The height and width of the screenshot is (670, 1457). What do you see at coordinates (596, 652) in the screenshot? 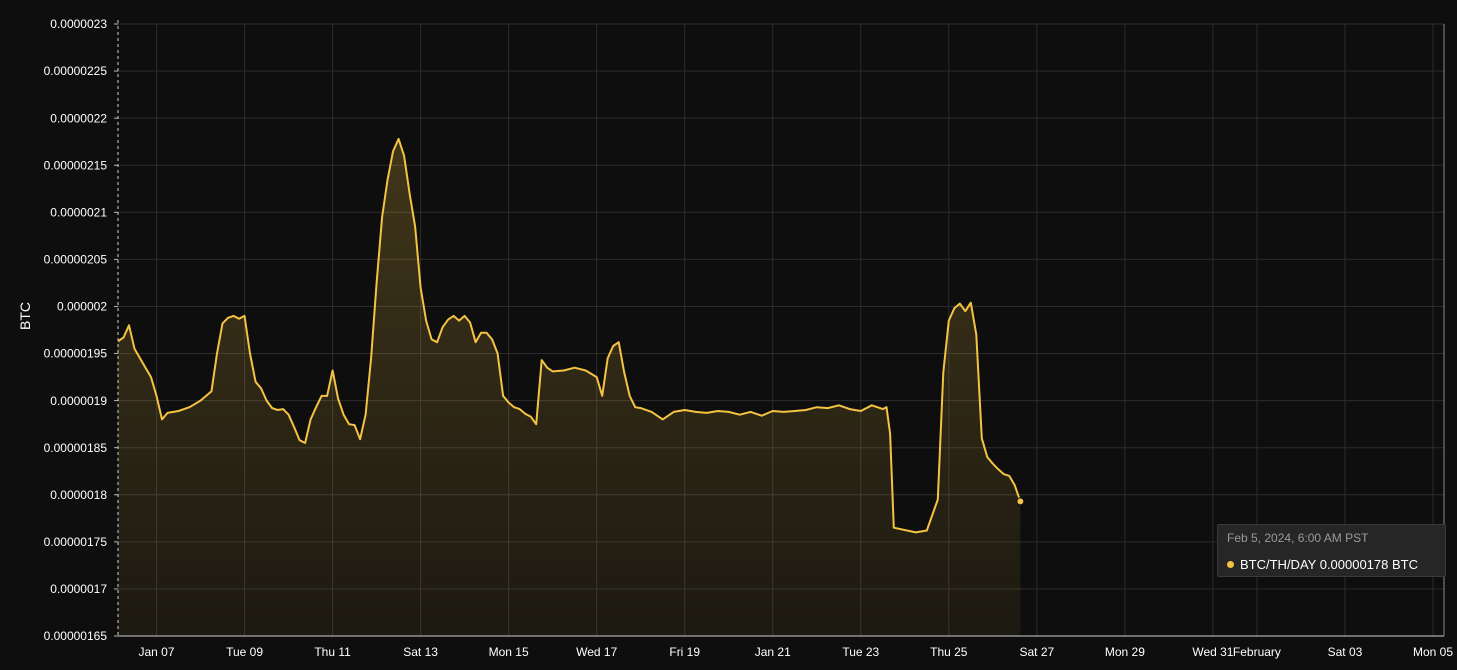
I see `x-tick-label: Wed 17` at bounding box center [596, 652].